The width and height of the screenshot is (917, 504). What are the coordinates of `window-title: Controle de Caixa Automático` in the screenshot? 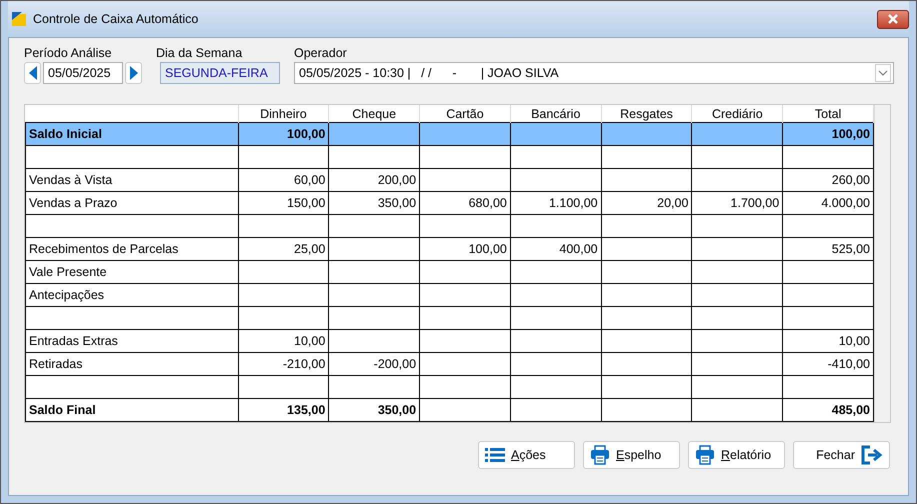 It's located at (115, 19).